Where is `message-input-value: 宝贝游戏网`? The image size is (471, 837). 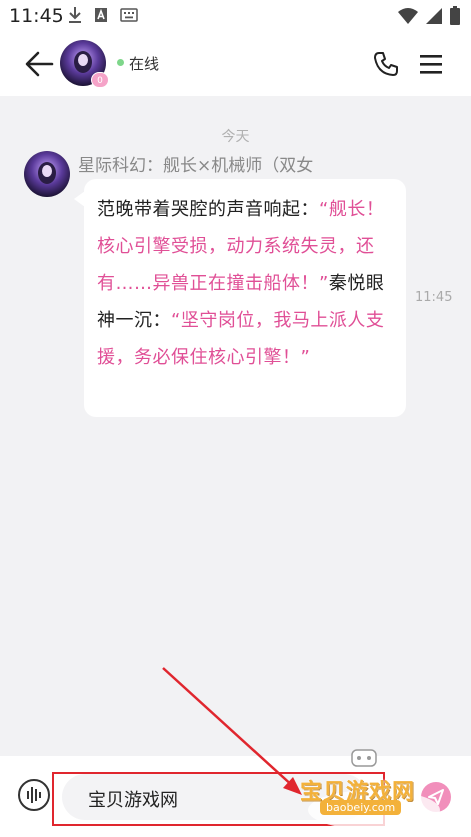 message-input-value: 宝贝游戏网 is located at coordinates (133, 800).